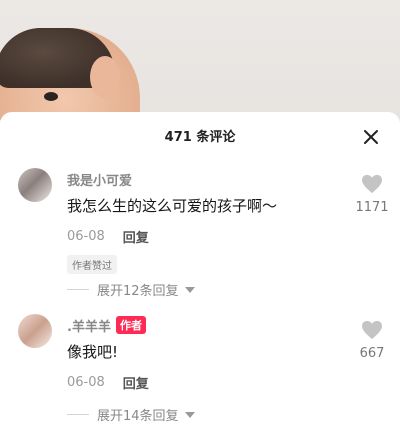  Describe the element at coordinates (200, 137) in the screenshot. I see `comment-count-title: 471 条评论` at that location.